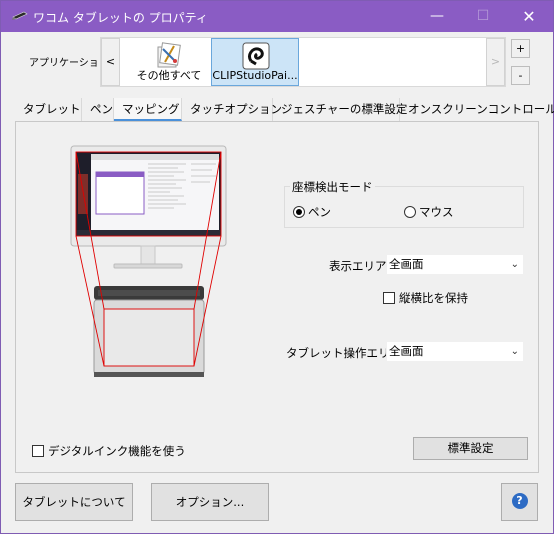 The height and width of the screenshot is (534, 554). I want to click on tab-tablet: タブレット, so click(48, 109).